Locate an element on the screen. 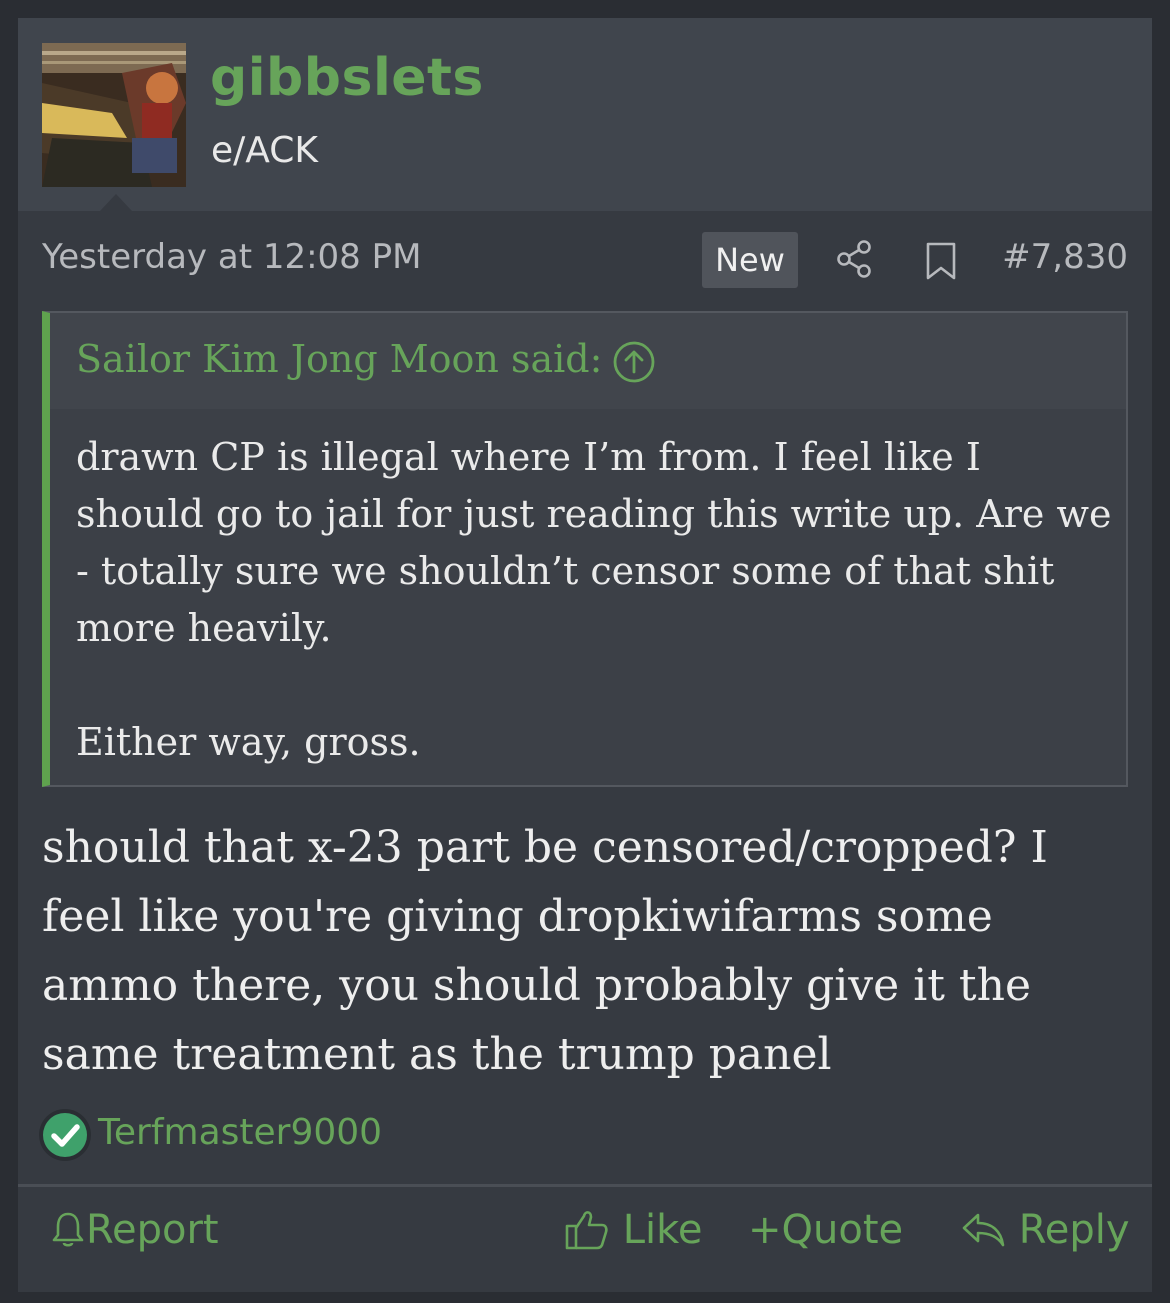  post-actions: Report Like +Quote Reply is located at coordinates (585, 1238).